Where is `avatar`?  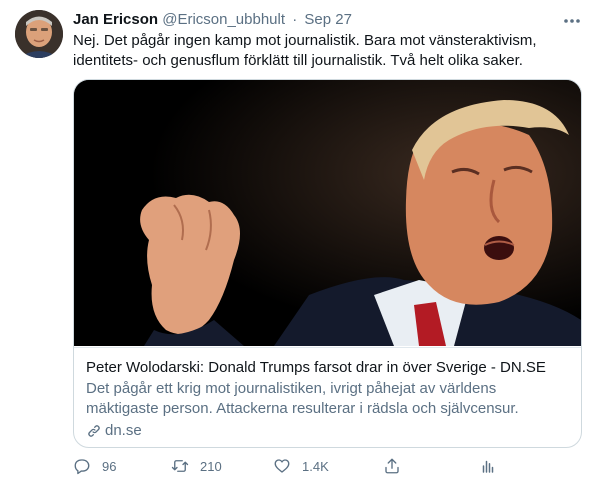
avatar is located at coordinates (39, 34).